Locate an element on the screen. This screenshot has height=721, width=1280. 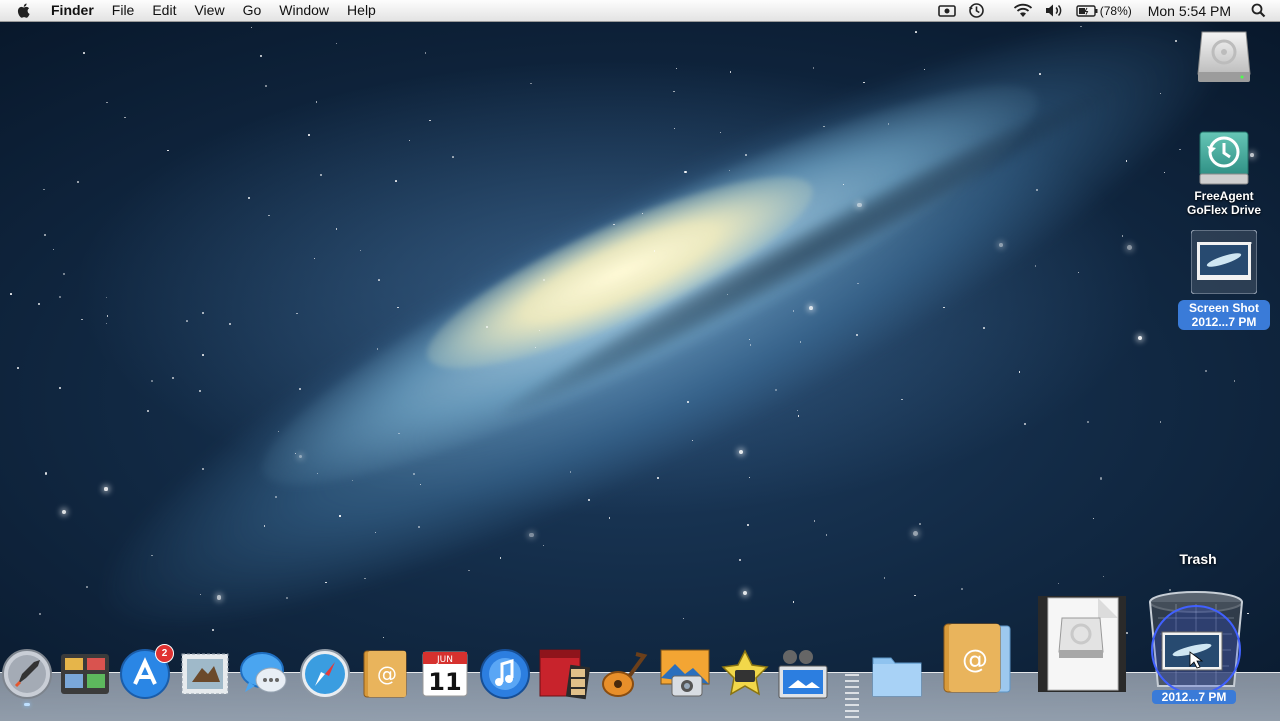
messages-icon is located at coordinates (264, 674).